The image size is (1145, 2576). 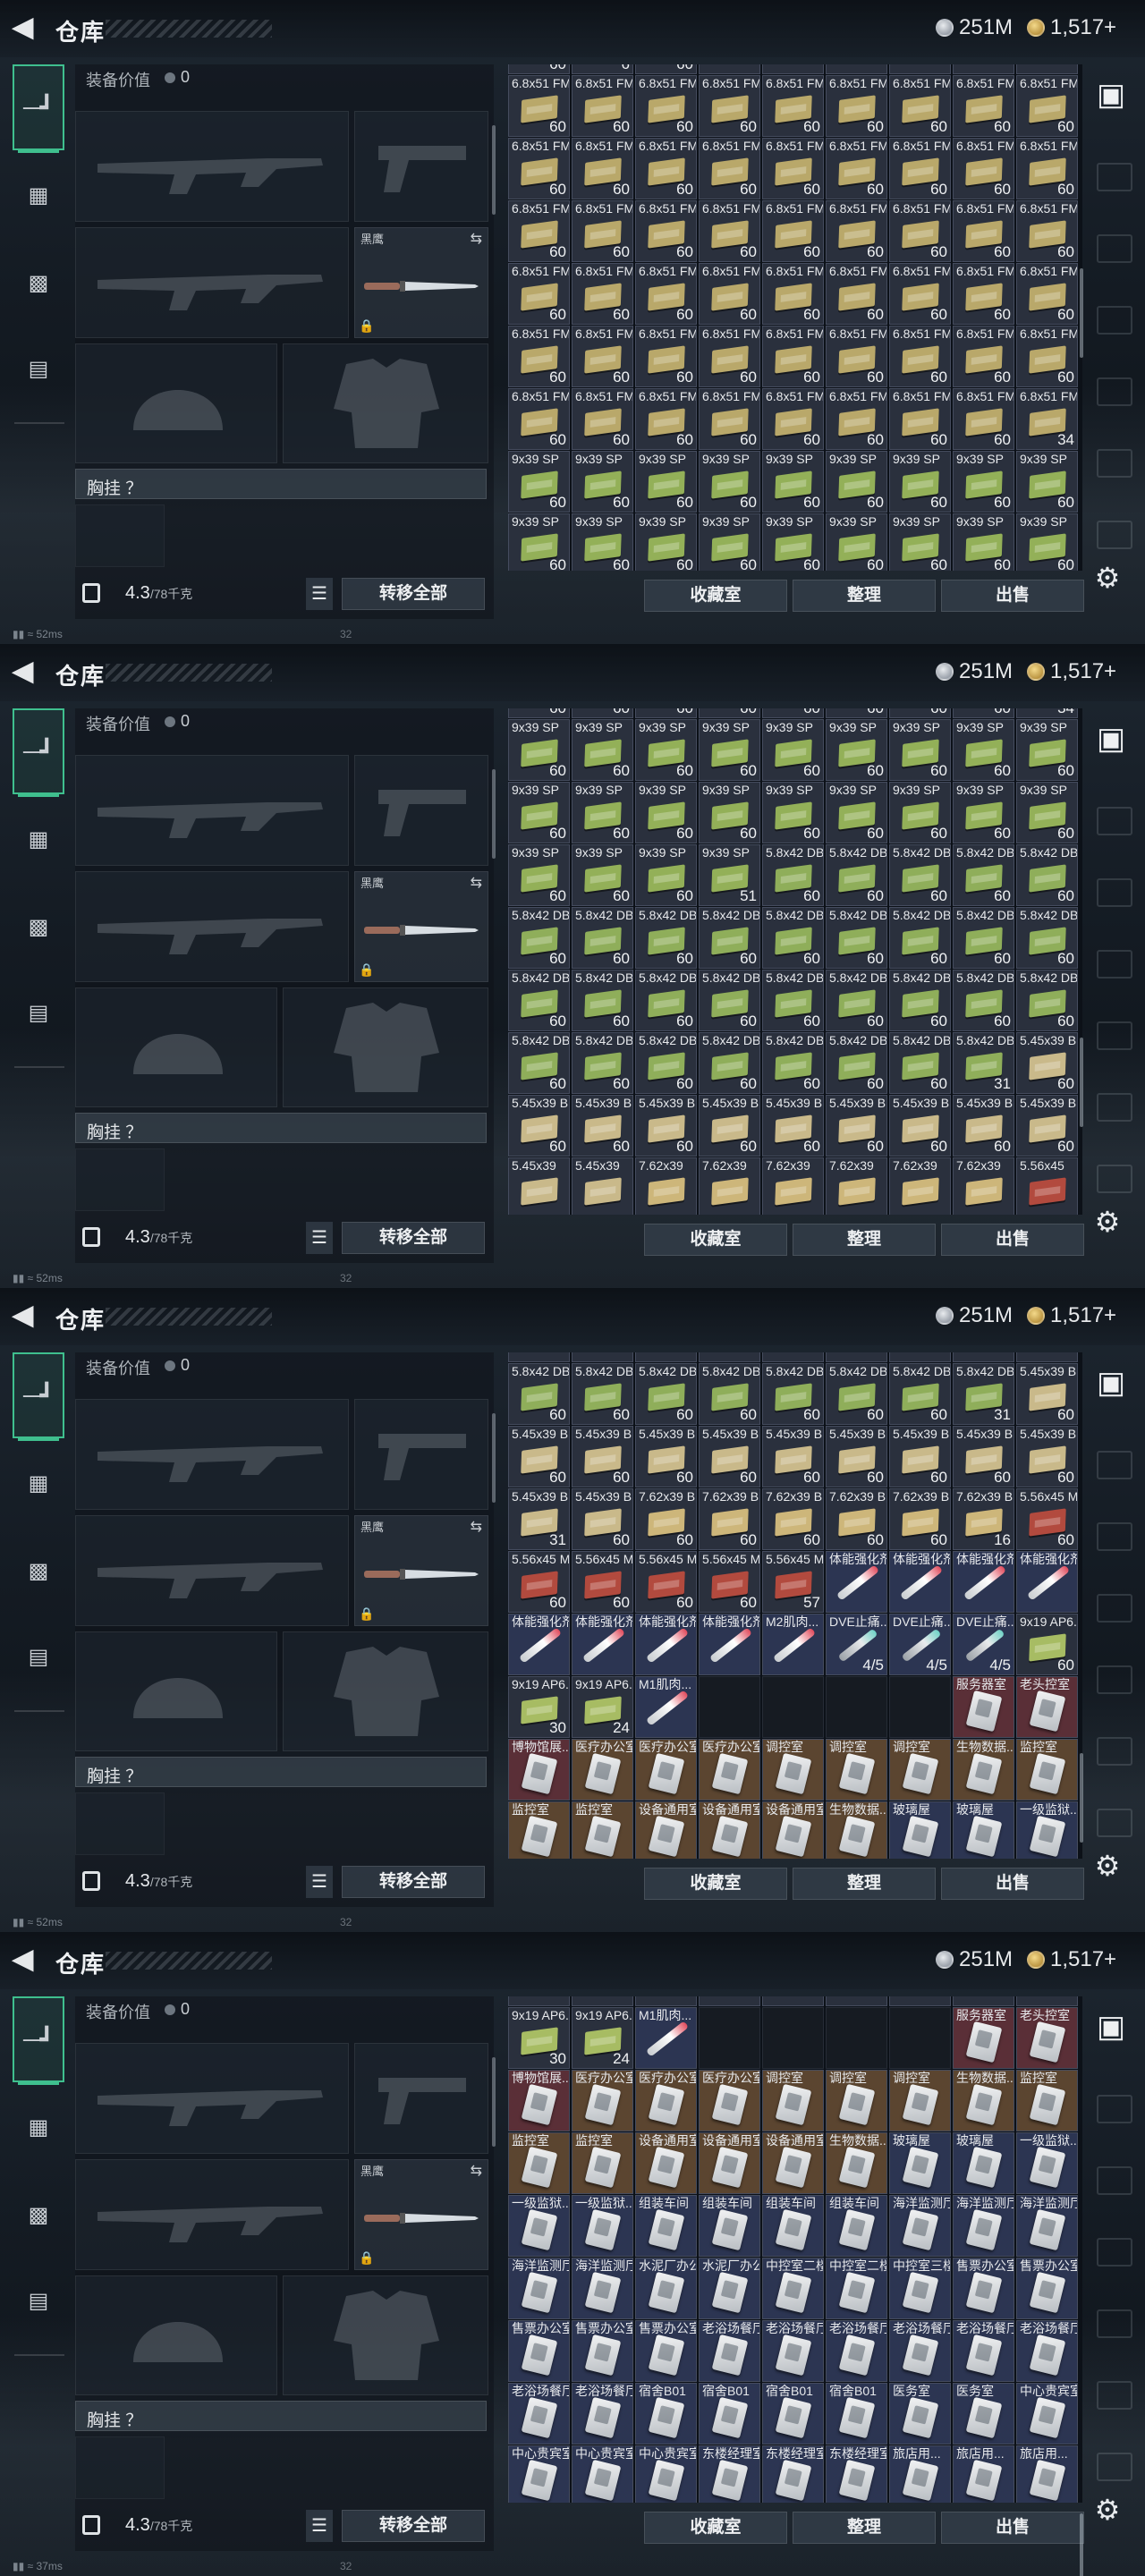 What do you see at coordinates (539, 2038) in the screenshot?
I see `stash-item: 9x19 AP6.3 30` at bounding box center [539, 2038].